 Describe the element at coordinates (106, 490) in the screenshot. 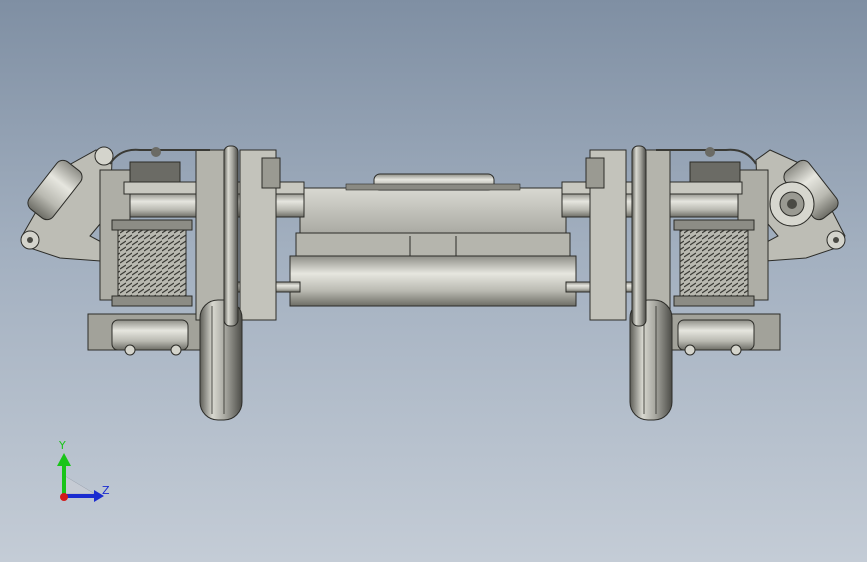

I see `triad-z-label: Z` at that location.